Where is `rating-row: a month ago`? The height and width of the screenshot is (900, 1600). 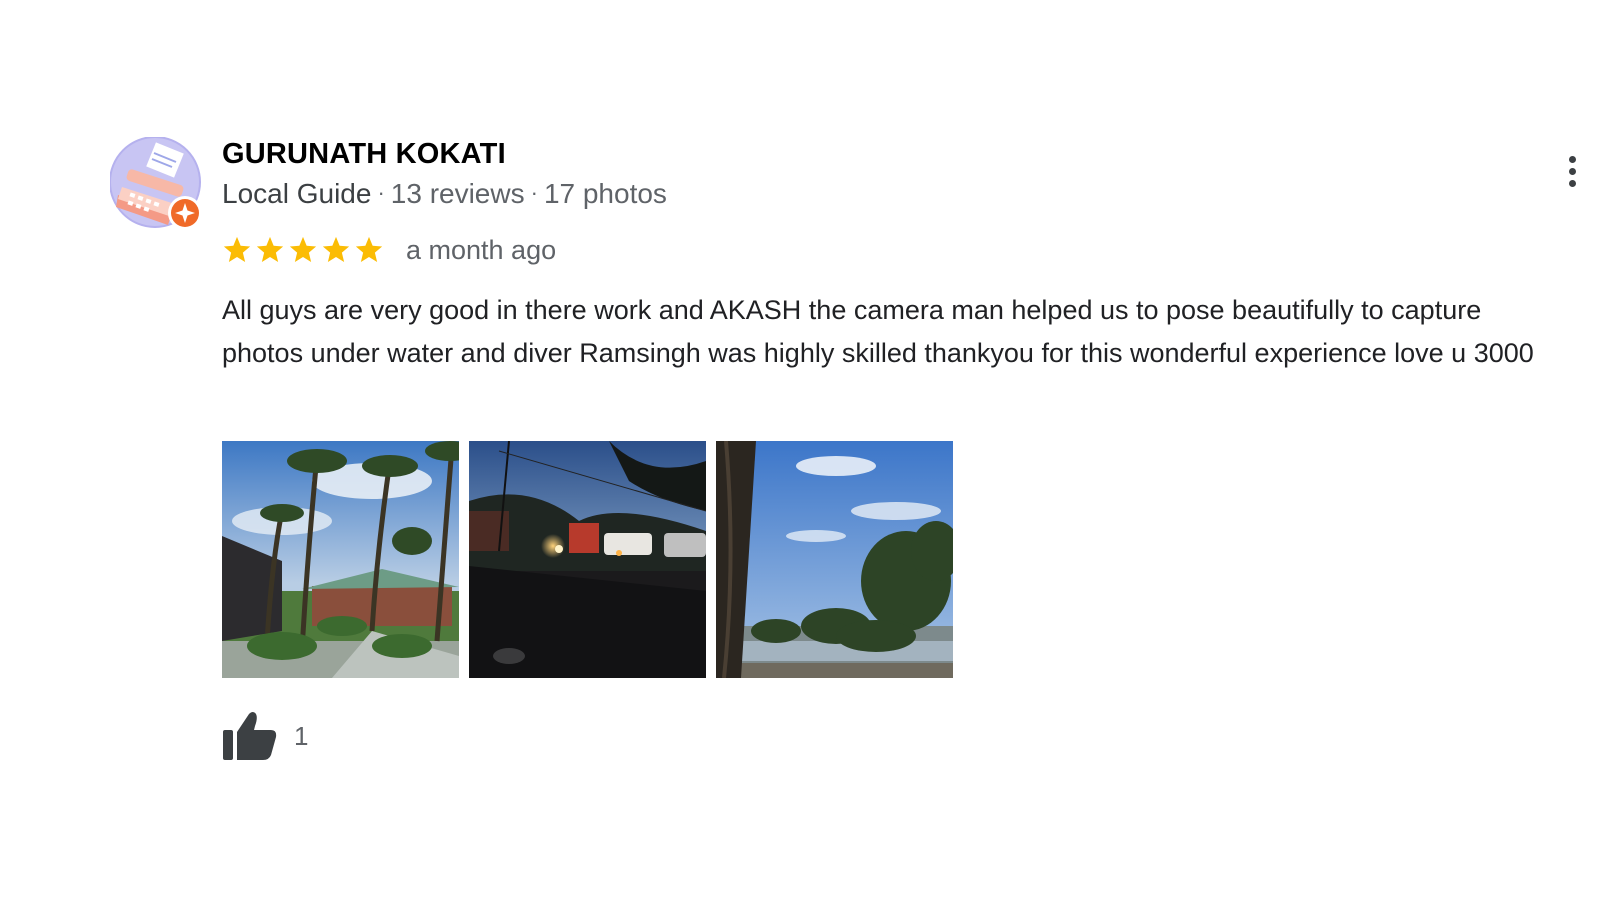
rating-row: a month ago is located at coordinates (389, 250).